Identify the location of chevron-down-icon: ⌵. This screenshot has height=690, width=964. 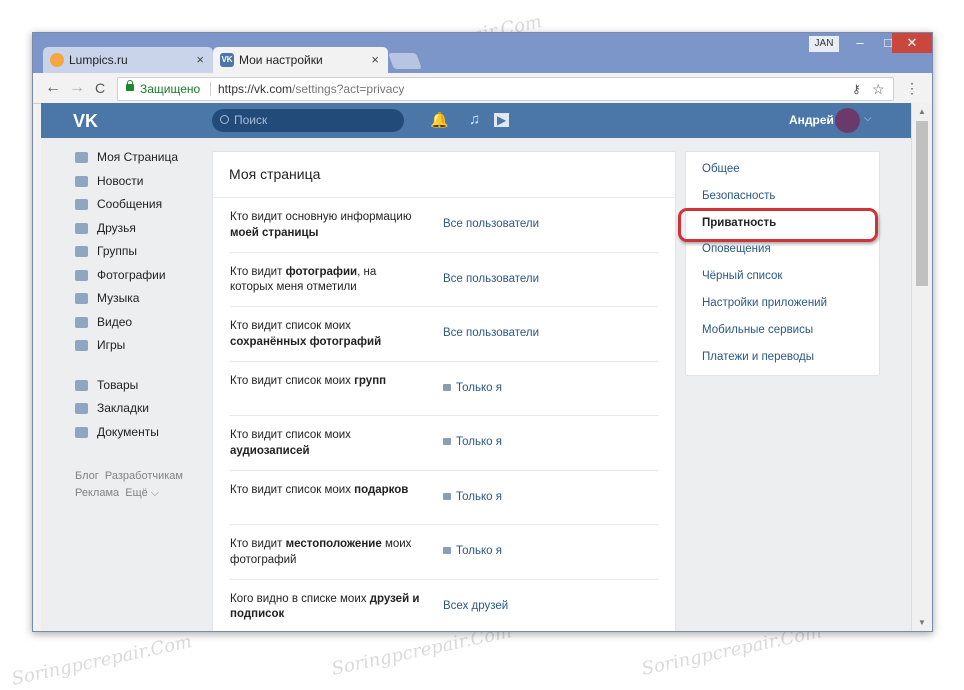
(868, 118).